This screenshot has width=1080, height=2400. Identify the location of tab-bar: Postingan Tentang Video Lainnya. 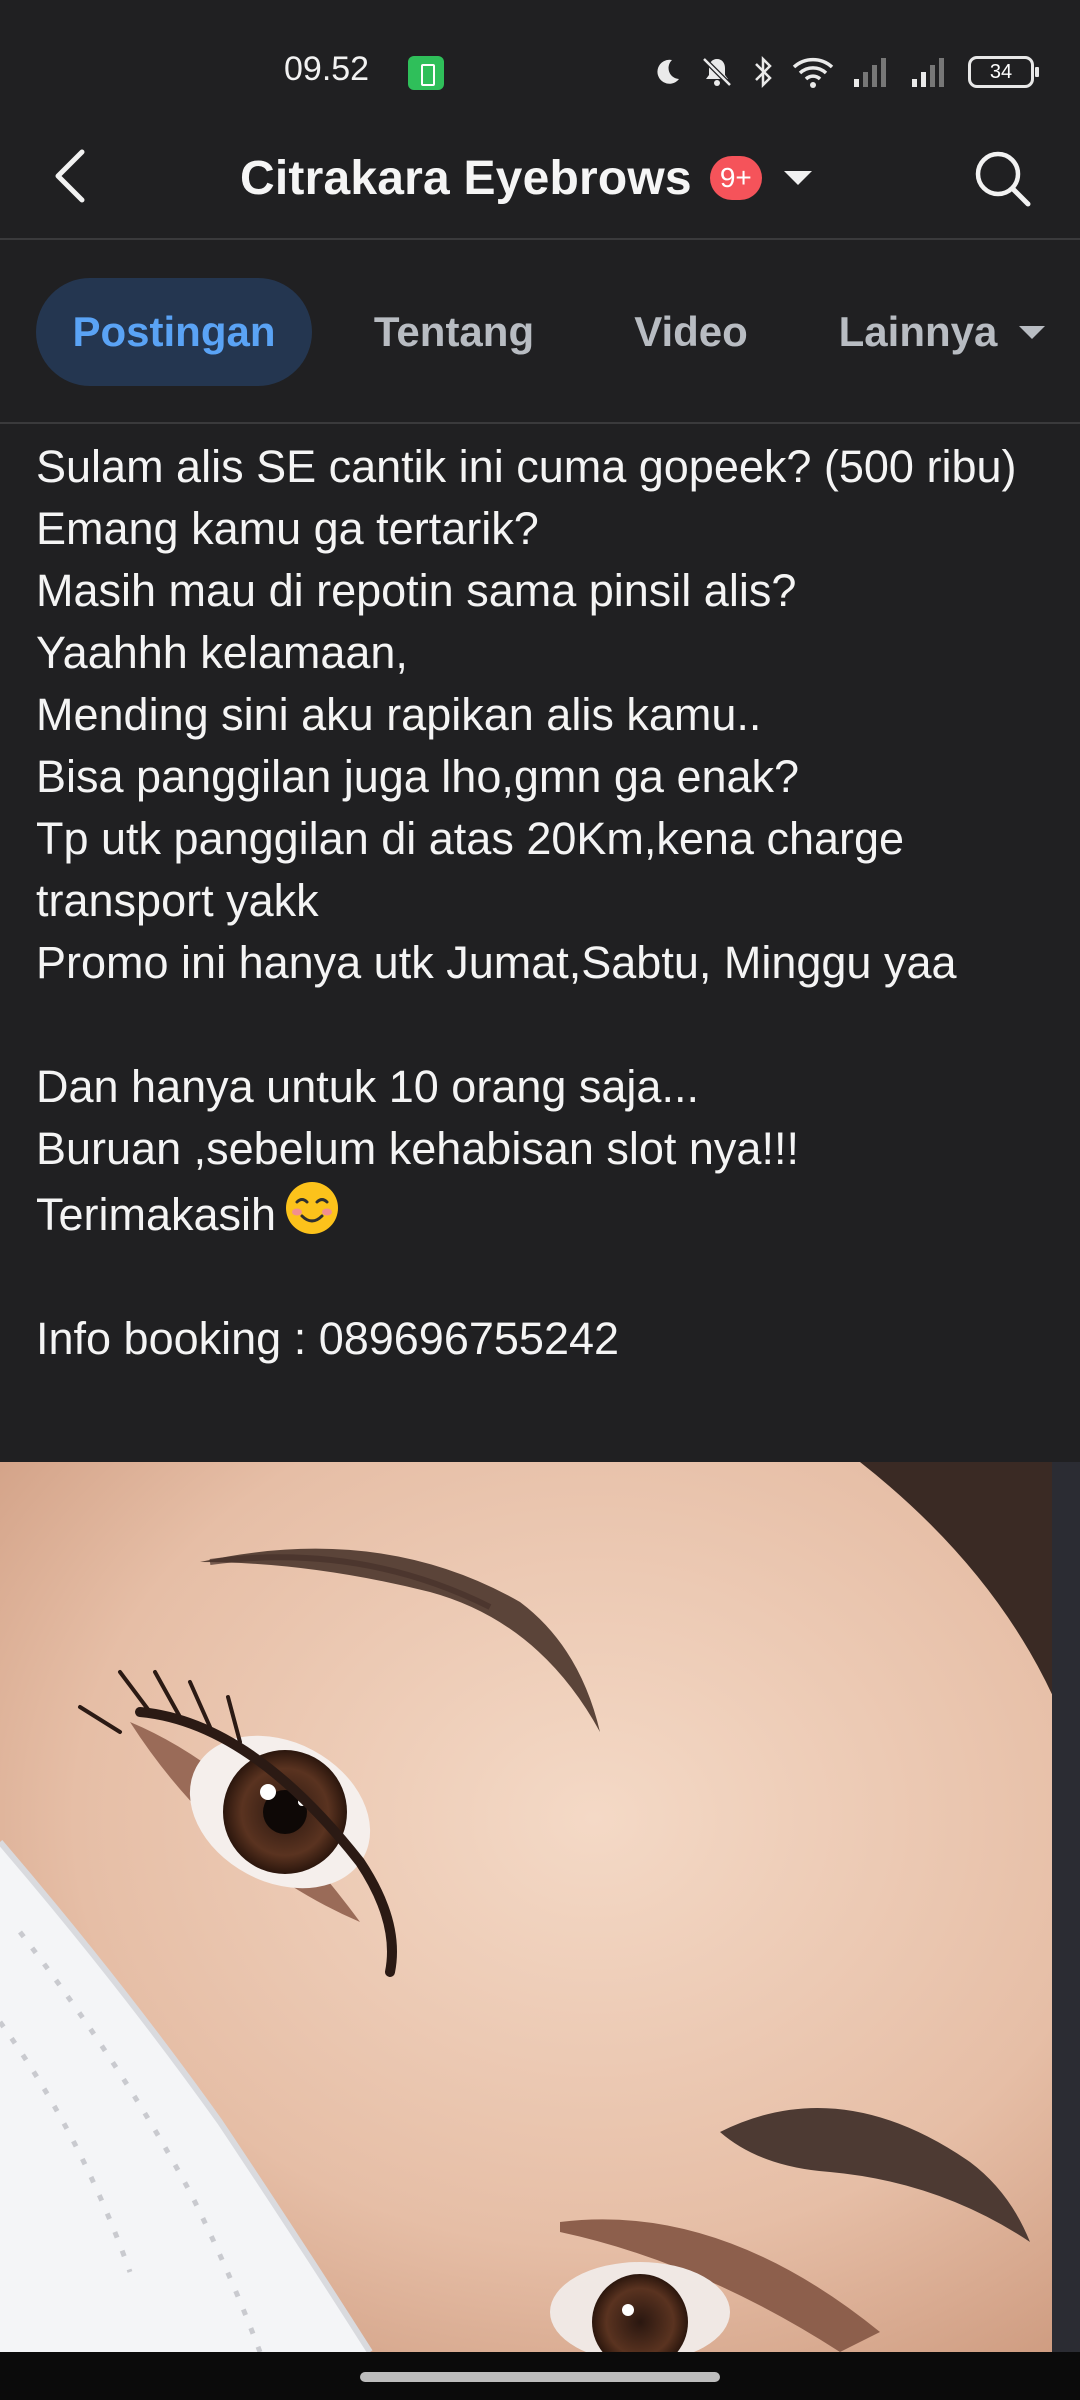
(540, 332).